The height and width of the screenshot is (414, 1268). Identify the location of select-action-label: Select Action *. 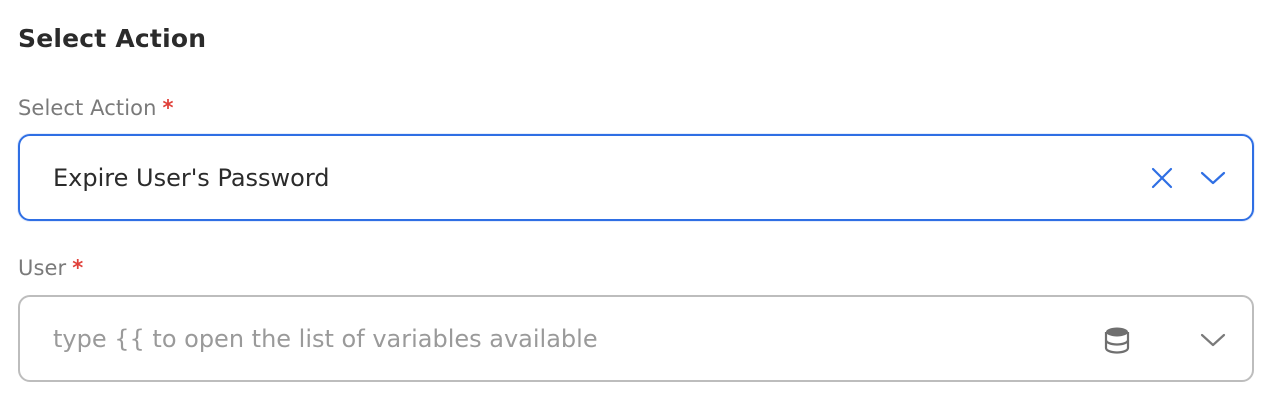
(96, 108).